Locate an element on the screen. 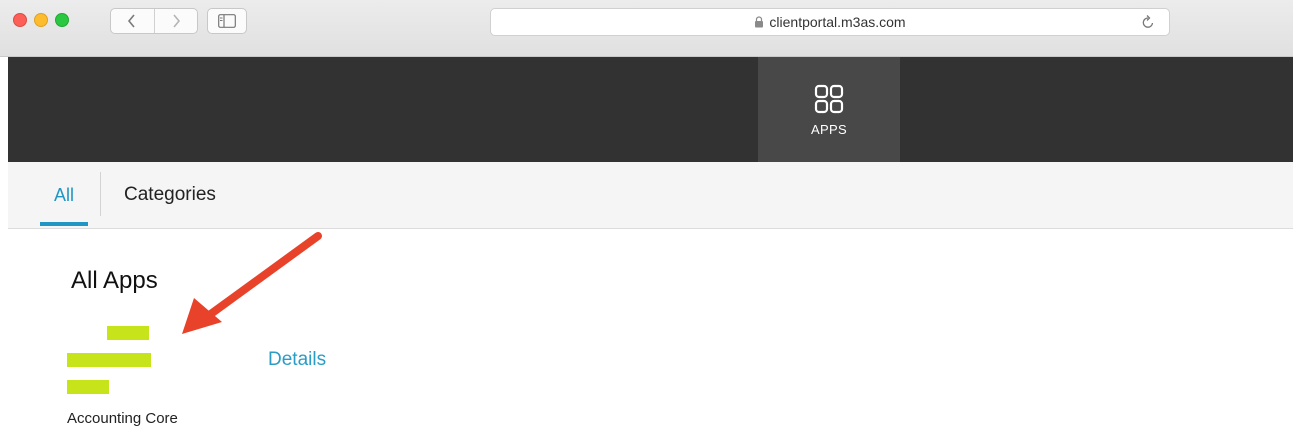  back-icon is located at coordinates (131, 21).